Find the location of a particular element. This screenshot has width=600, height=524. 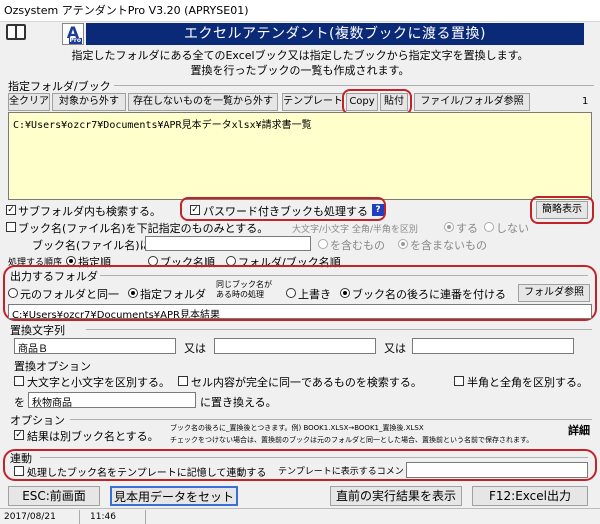

options-divider is located at coordinates (331, 419).